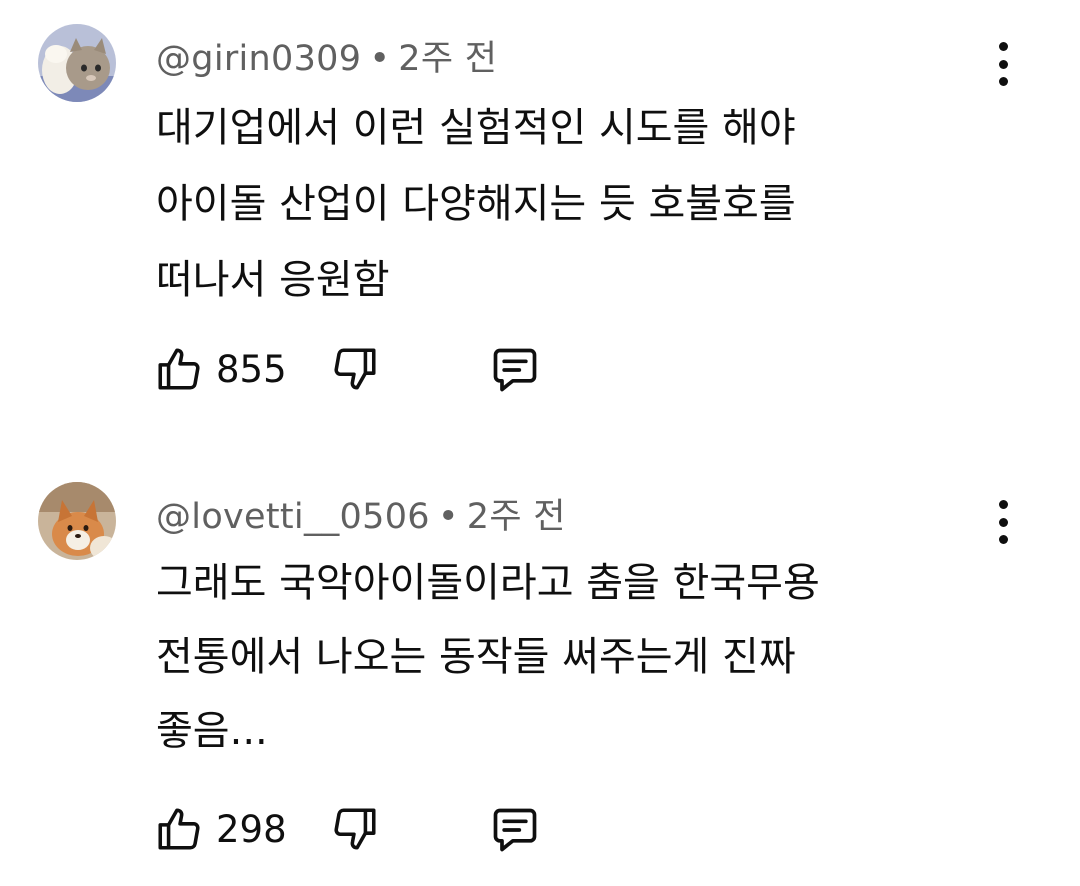 The height and width of the screenshot is (886, 1080). I want to click on like-count: 298, so click(251, 829).